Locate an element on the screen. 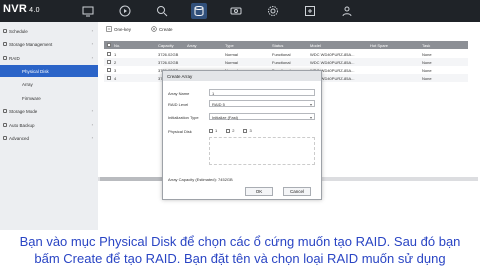 The height and width of the screenshot is (270, 480). array-name-label: Array Name is located at coordinates (179, 93).